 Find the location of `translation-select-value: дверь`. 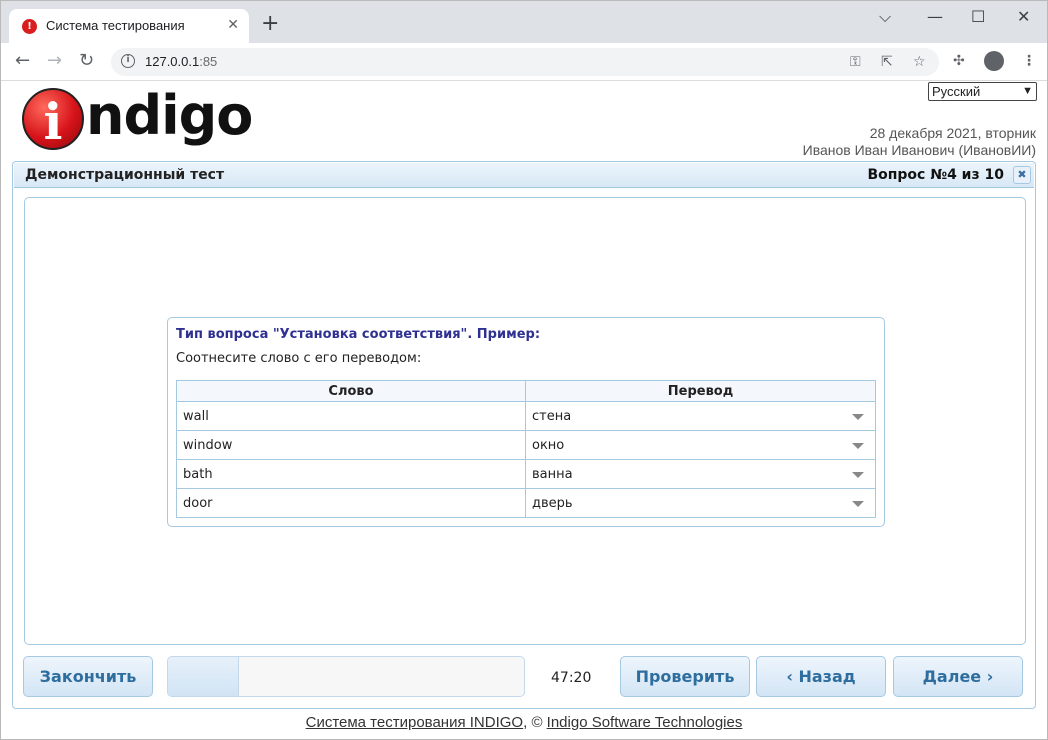

translation-select-value: дверь is located at coordinates (552, 503).